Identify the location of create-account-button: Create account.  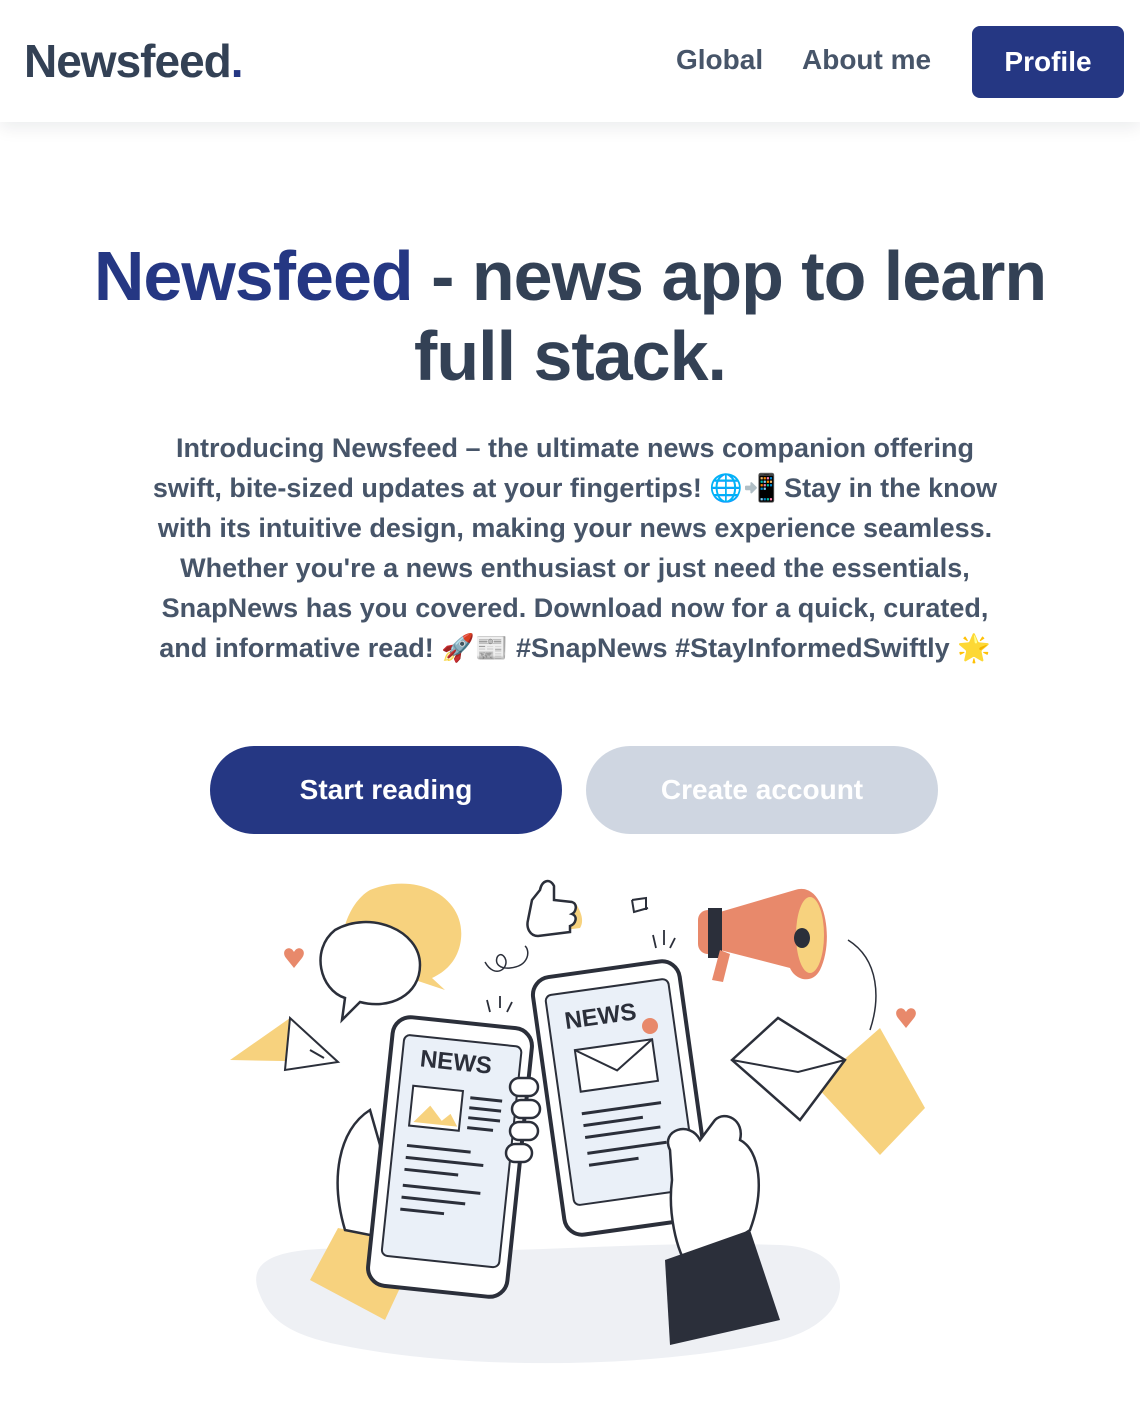
(762, 790).